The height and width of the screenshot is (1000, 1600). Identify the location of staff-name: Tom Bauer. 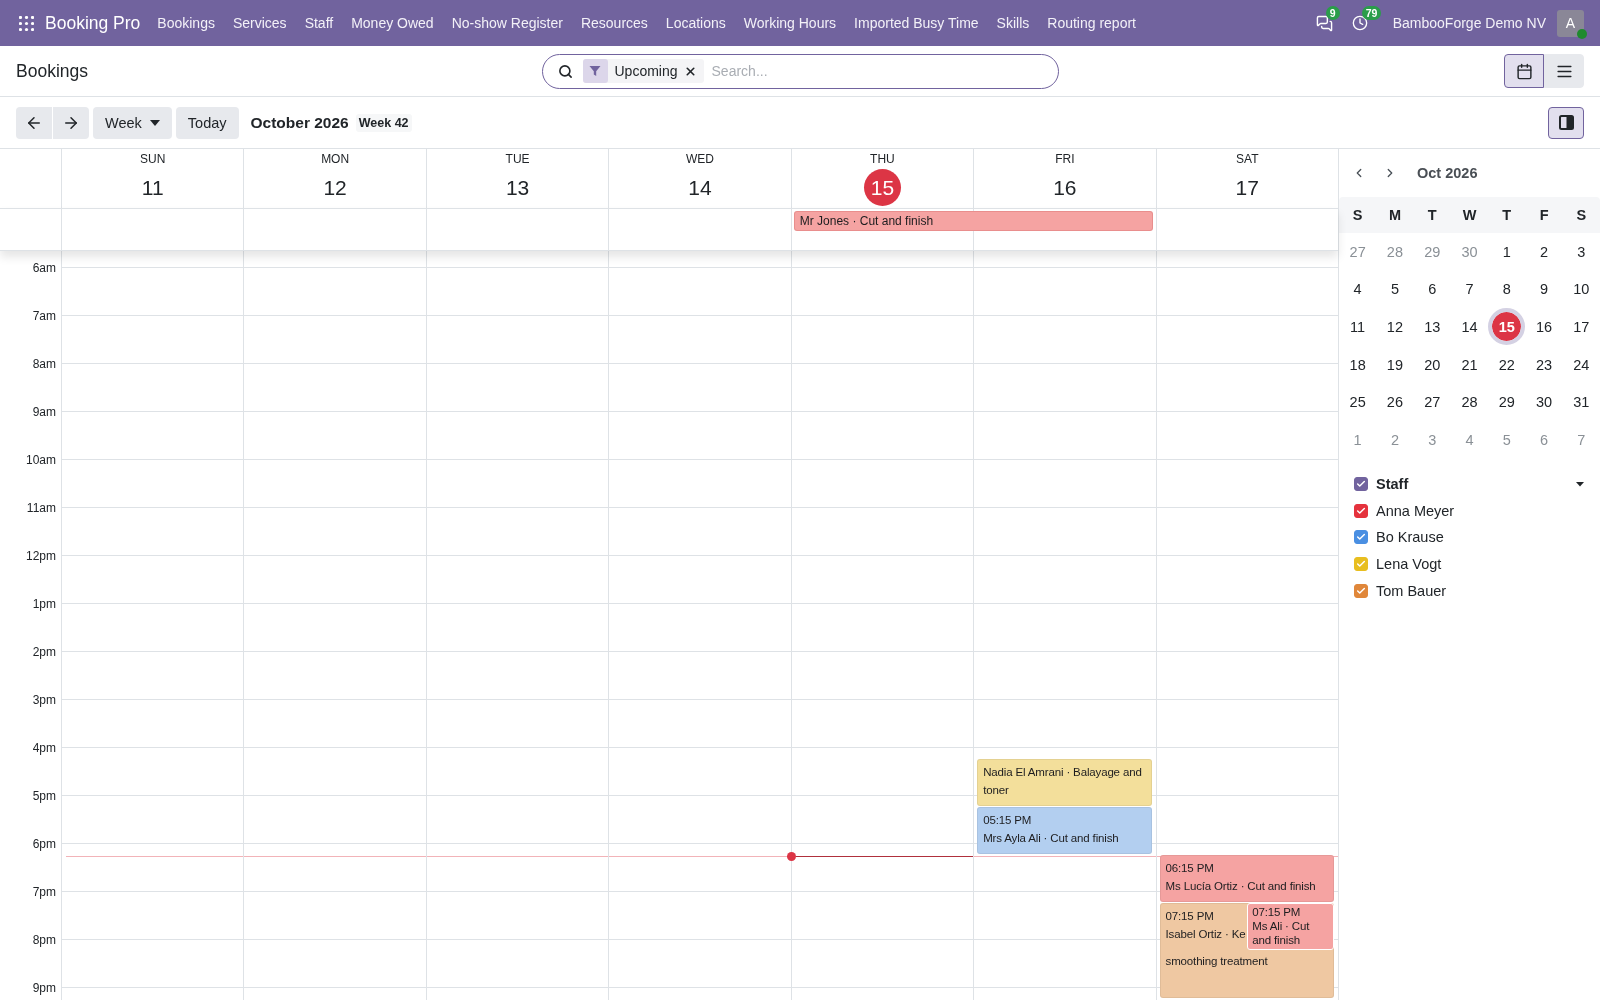
(1411, 590).